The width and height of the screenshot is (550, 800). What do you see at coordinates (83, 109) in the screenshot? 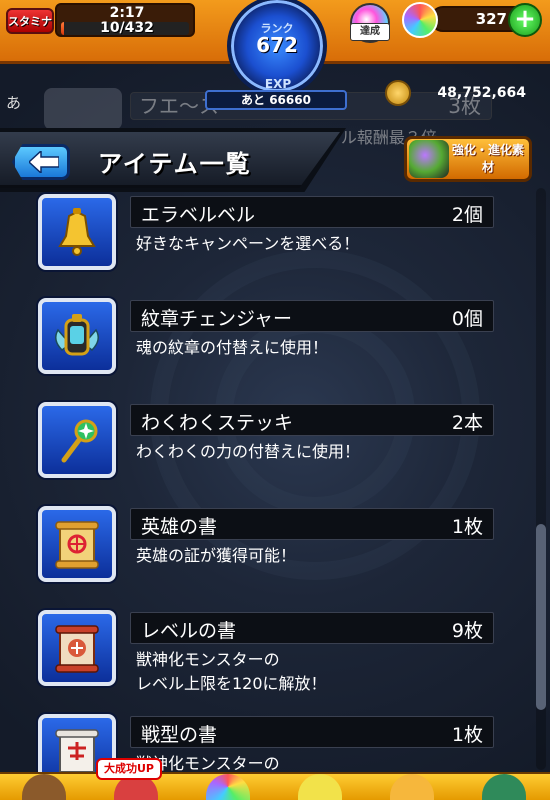
I see `ghost-item-icon` at bounding box center [83, 109].